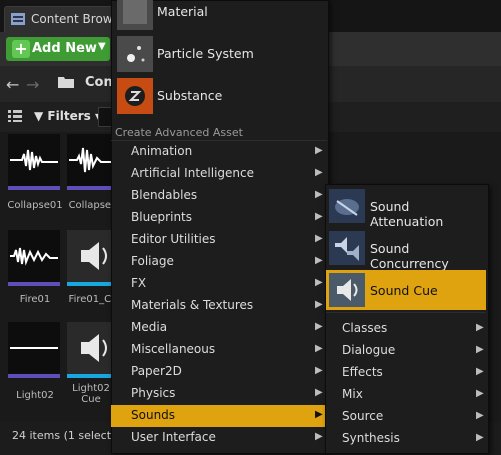  Describe the element at coordinates (219, 416) in the screenshot. I see `menu-item-sounds: Sounds ▶` at that location.